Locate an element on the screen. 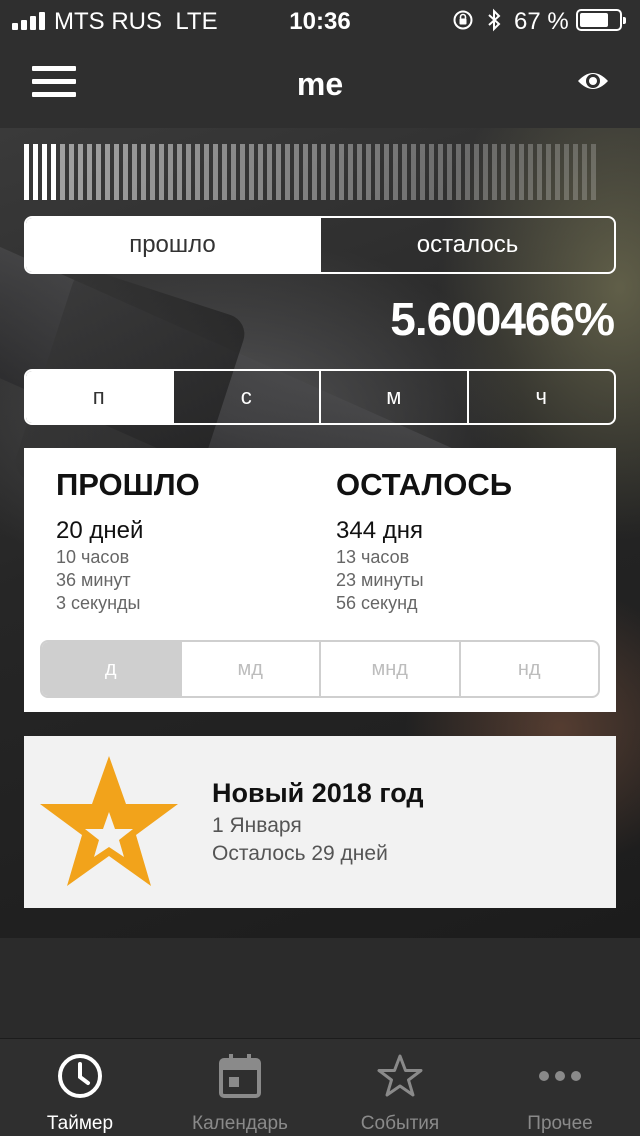 This screenshot has width=640, height=1136. tab-timer: Таймер is located at coordinates (80, 1087).